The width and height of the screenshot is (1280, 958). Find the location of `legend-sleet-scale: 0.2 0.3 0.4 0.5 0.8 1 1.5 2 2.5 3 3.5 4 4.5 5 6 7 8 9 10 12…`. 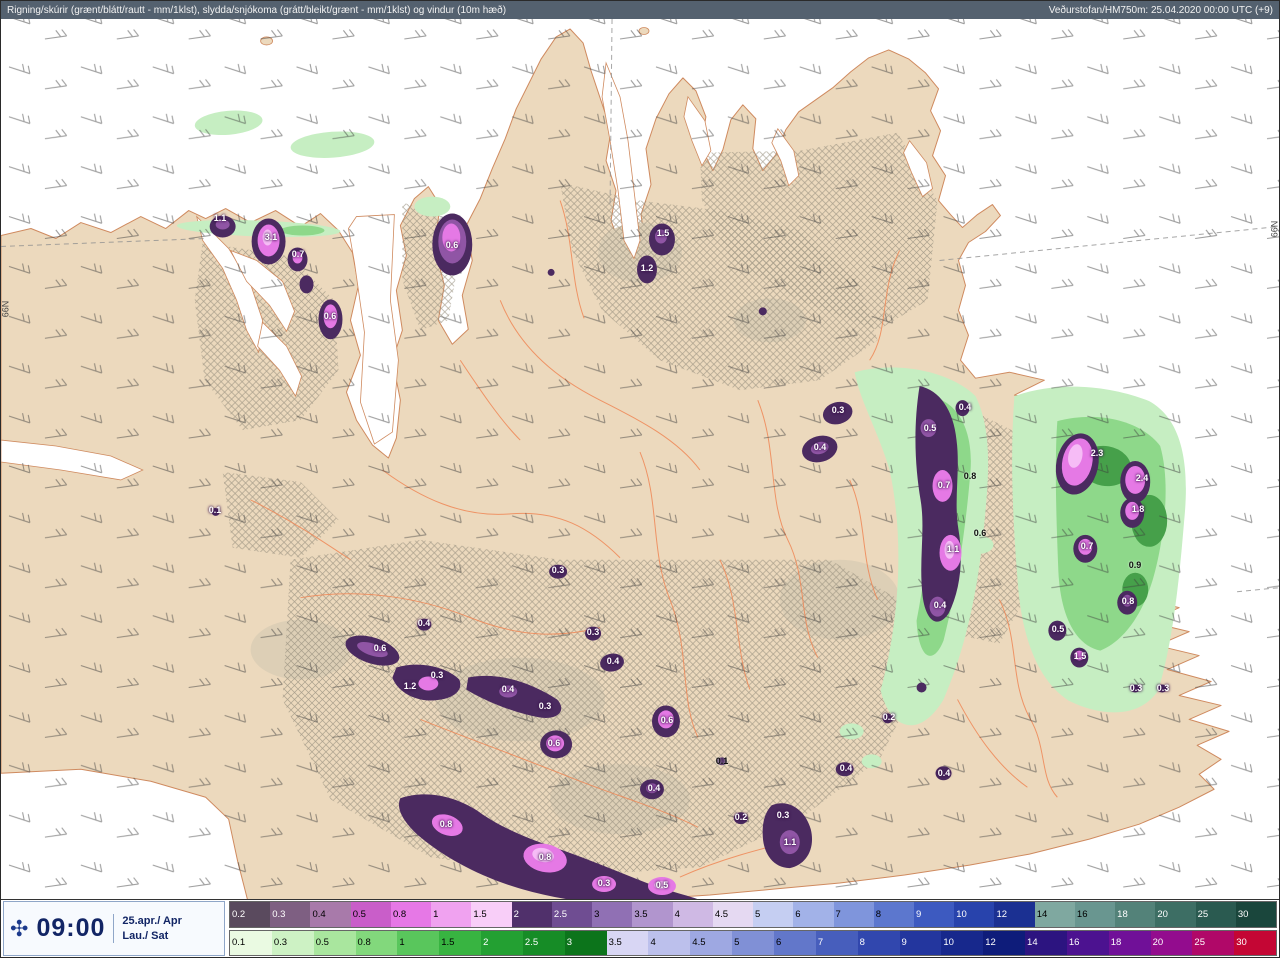

legend-sleet-scale: 0.2 0.3 0.4 0.5 0.8 1 1.5 2 2.5 3 3.5 4 4.5 5 6 7 8 9 10 12… is located at coordinates (753, 914).